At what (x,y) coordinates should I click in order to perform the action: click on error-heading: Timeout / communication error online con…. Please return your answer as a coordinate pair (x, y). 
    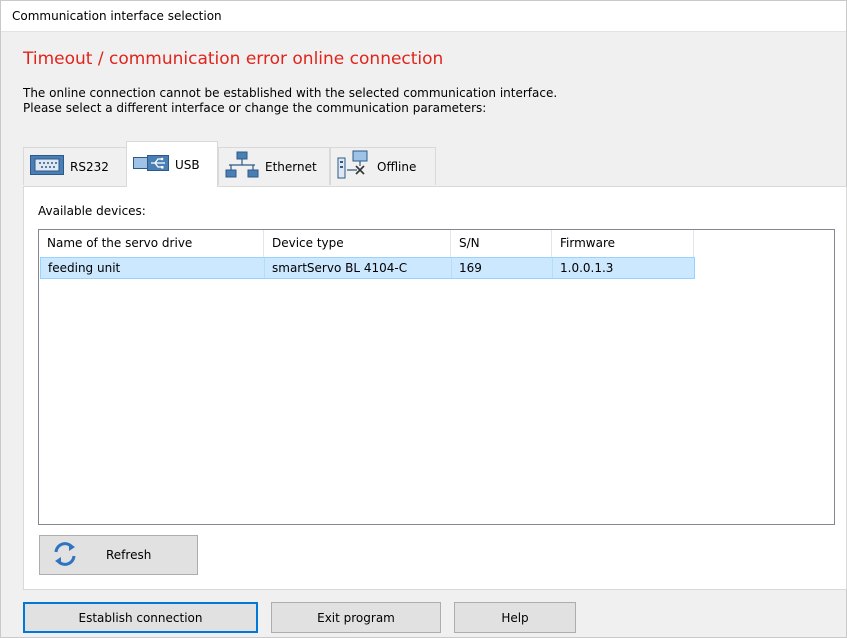
    Looking at the image, I should click on (233, 59).